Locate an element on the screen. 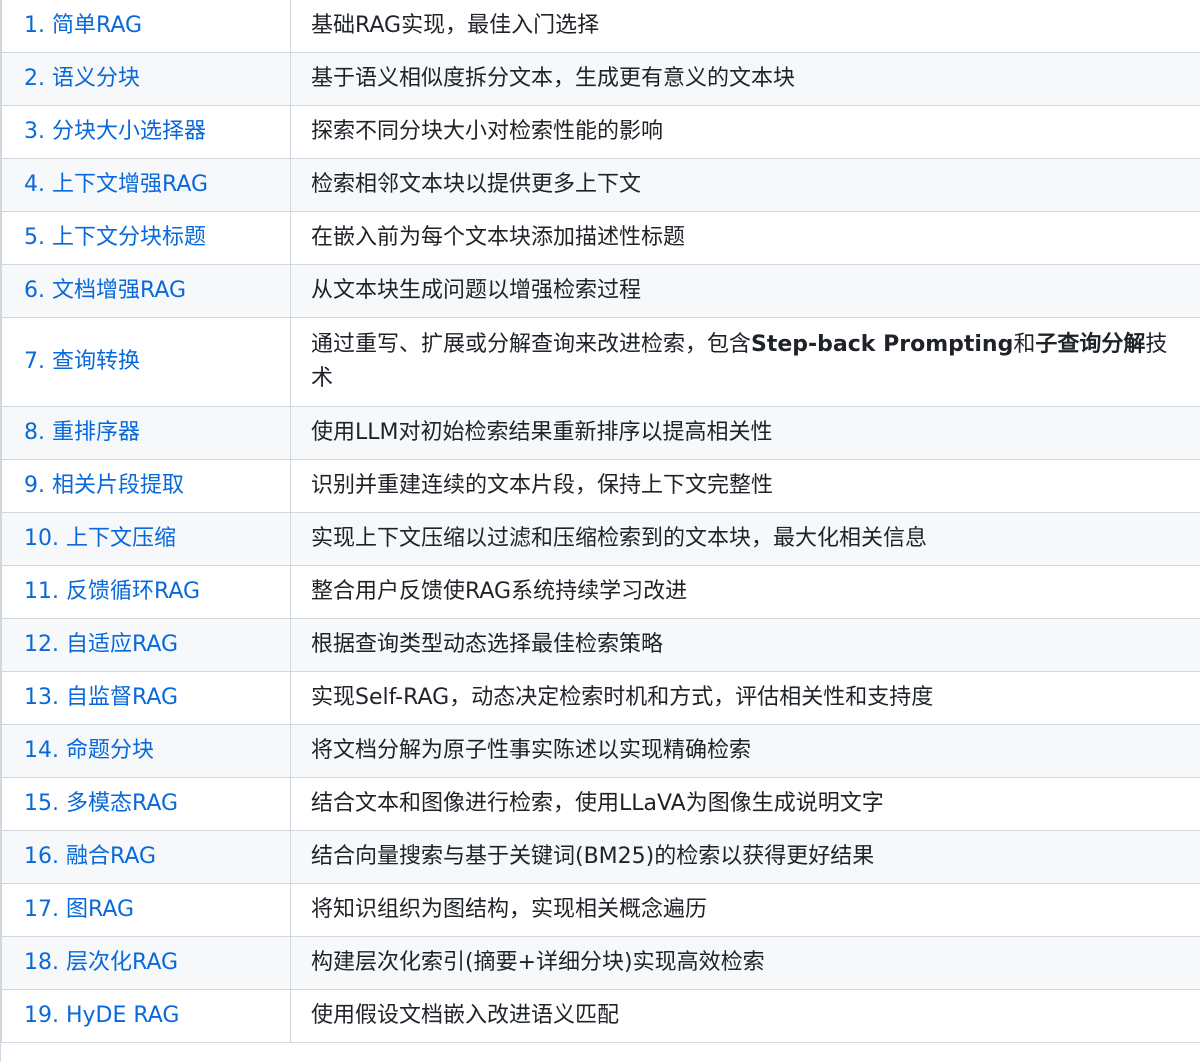  method-description-cell: 构建层次化索引(摘要+详细分块)实现高效检索 is located at coordinates (745, 963).